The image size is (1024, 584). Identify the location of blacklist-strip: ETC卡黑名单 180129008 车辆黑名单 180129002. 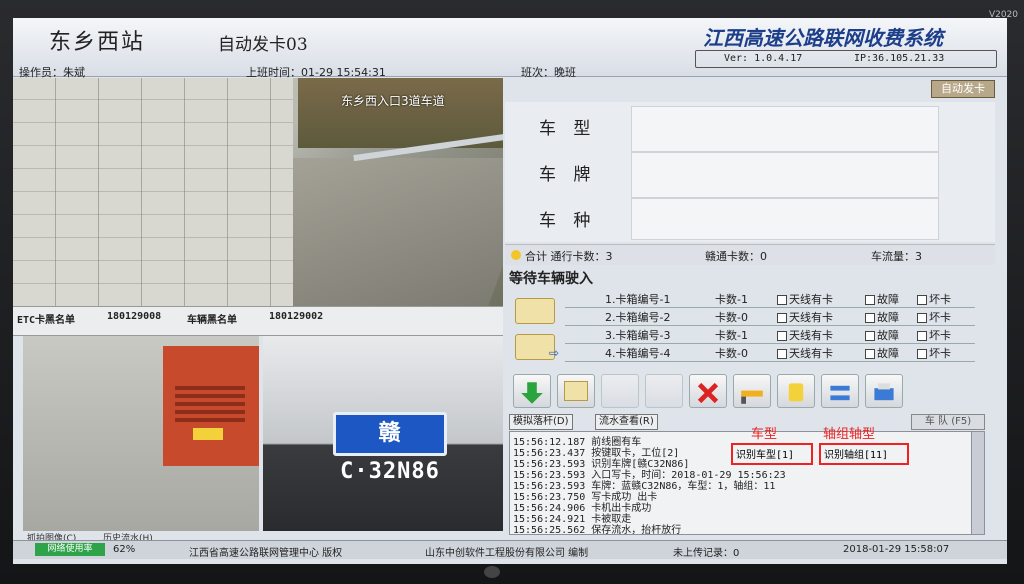
(258, 321).